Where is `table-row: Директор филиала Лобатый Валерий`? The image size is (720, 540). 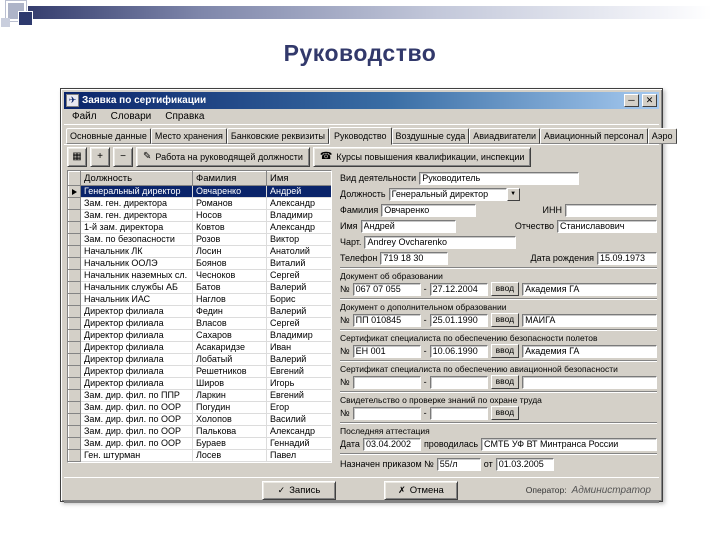
table-row: Директор филиала Лобатый Валерий is located at coordinates (199, 359).